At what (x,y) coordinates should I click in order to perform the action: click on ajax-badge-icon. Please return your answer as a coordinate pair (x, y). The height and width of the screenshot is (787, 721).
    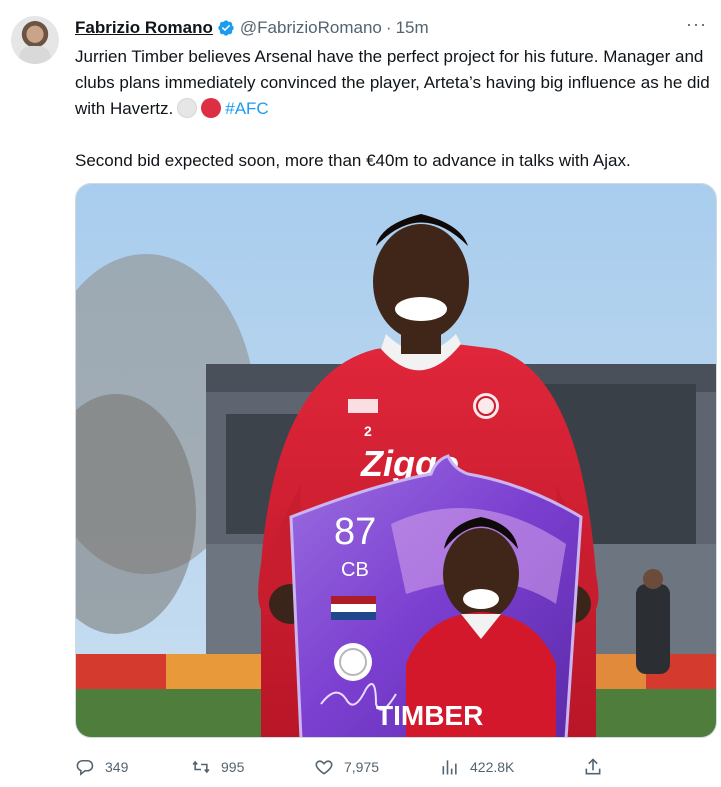
    Looking at the image, I should click on (353, 662).